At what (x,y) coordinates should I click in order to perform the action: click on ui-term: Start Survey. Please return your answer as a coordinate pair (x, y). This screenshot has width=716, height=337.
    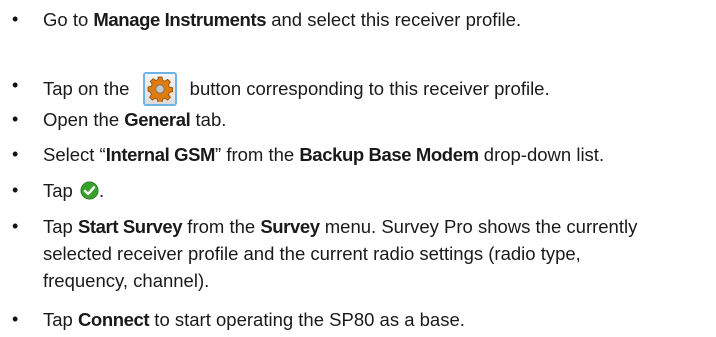
    Looking at the image, I should click on (130, 226).